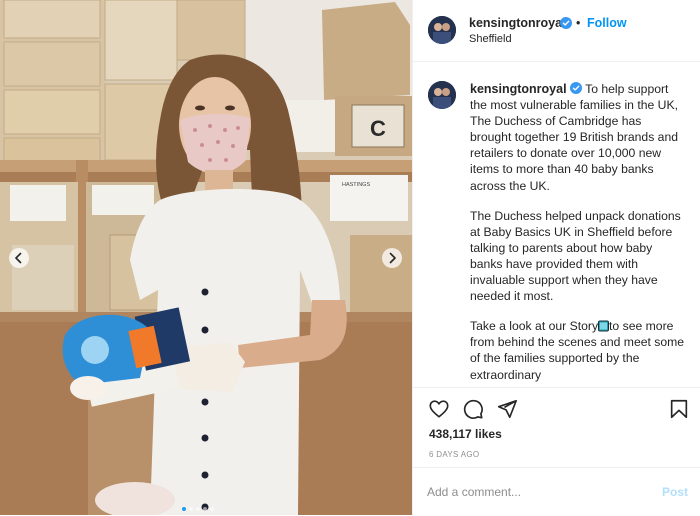  What do you see at coordinates (517, 23) in the screenshot?
I see `header-username: kensingtonroyal` at bounding box center [517, 23].